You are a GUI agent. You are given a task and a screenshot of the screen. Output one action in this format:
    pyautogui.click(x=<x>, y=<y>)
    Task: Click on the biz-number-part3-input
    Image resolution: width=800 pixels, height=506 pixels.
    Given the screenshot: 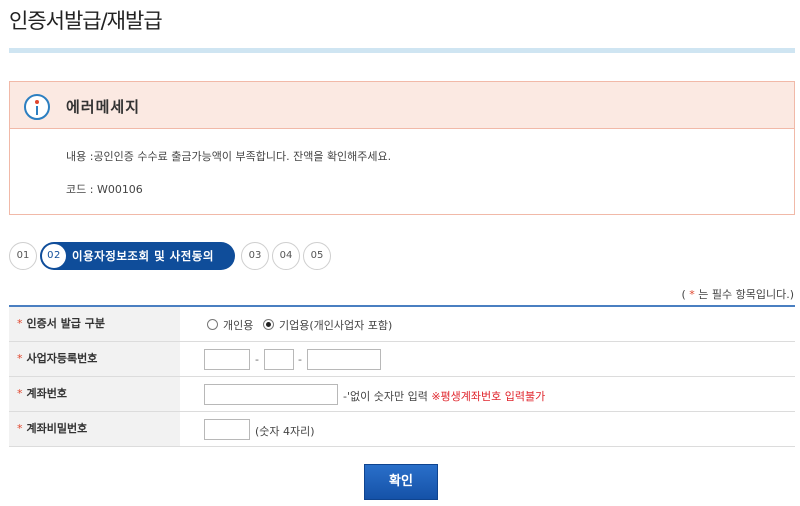 What is the action you would take?
    pyautogui.click(x=344, y=359)
    